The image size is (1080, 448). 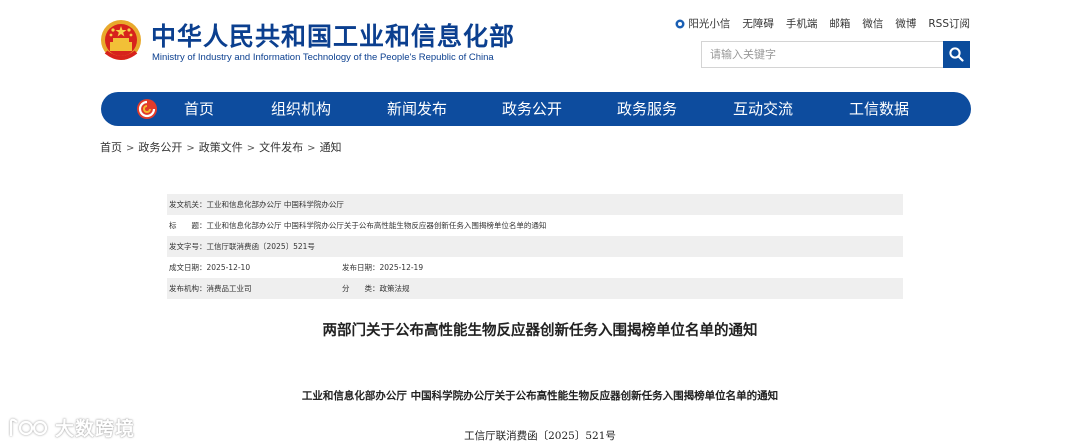 I want to click on toplink-mobile: 手机端, so click(x=802, y=23).